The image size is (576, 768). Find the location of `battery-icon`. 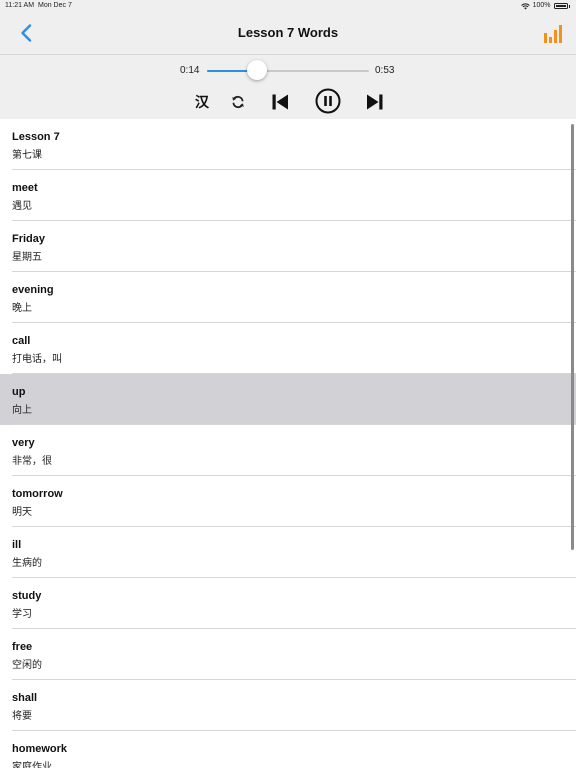

battery-icon is located at coordinates (560, 6).